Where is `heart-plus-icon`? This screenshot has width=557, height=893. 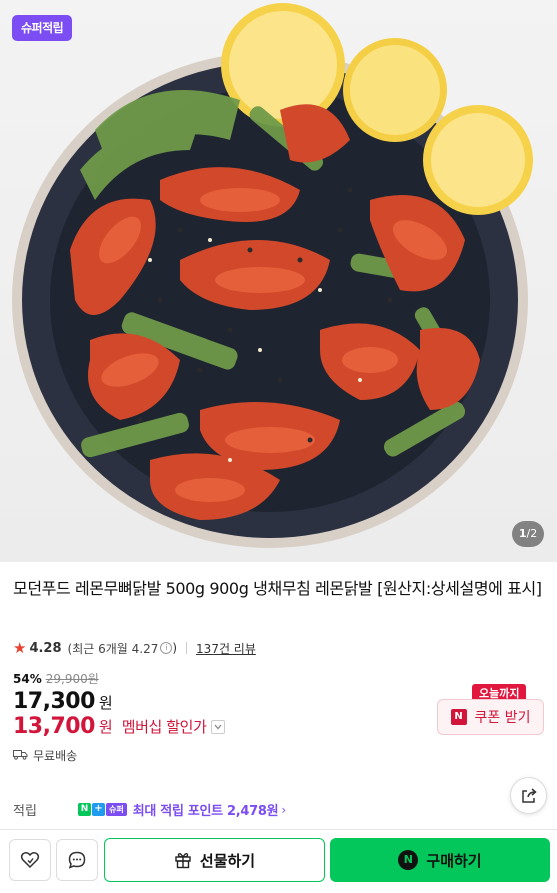
heart-plus-icon is located at coordinates (30, 860).